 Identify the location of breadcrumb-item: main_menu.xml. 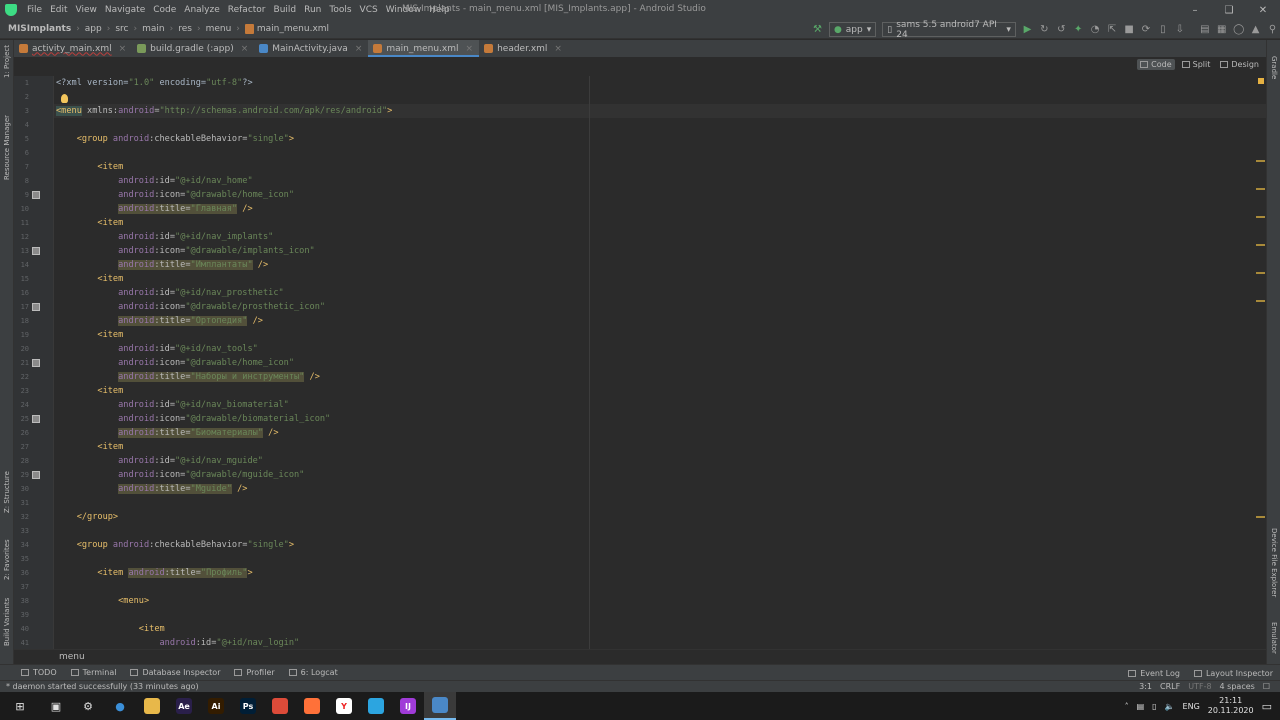
(287, 29).